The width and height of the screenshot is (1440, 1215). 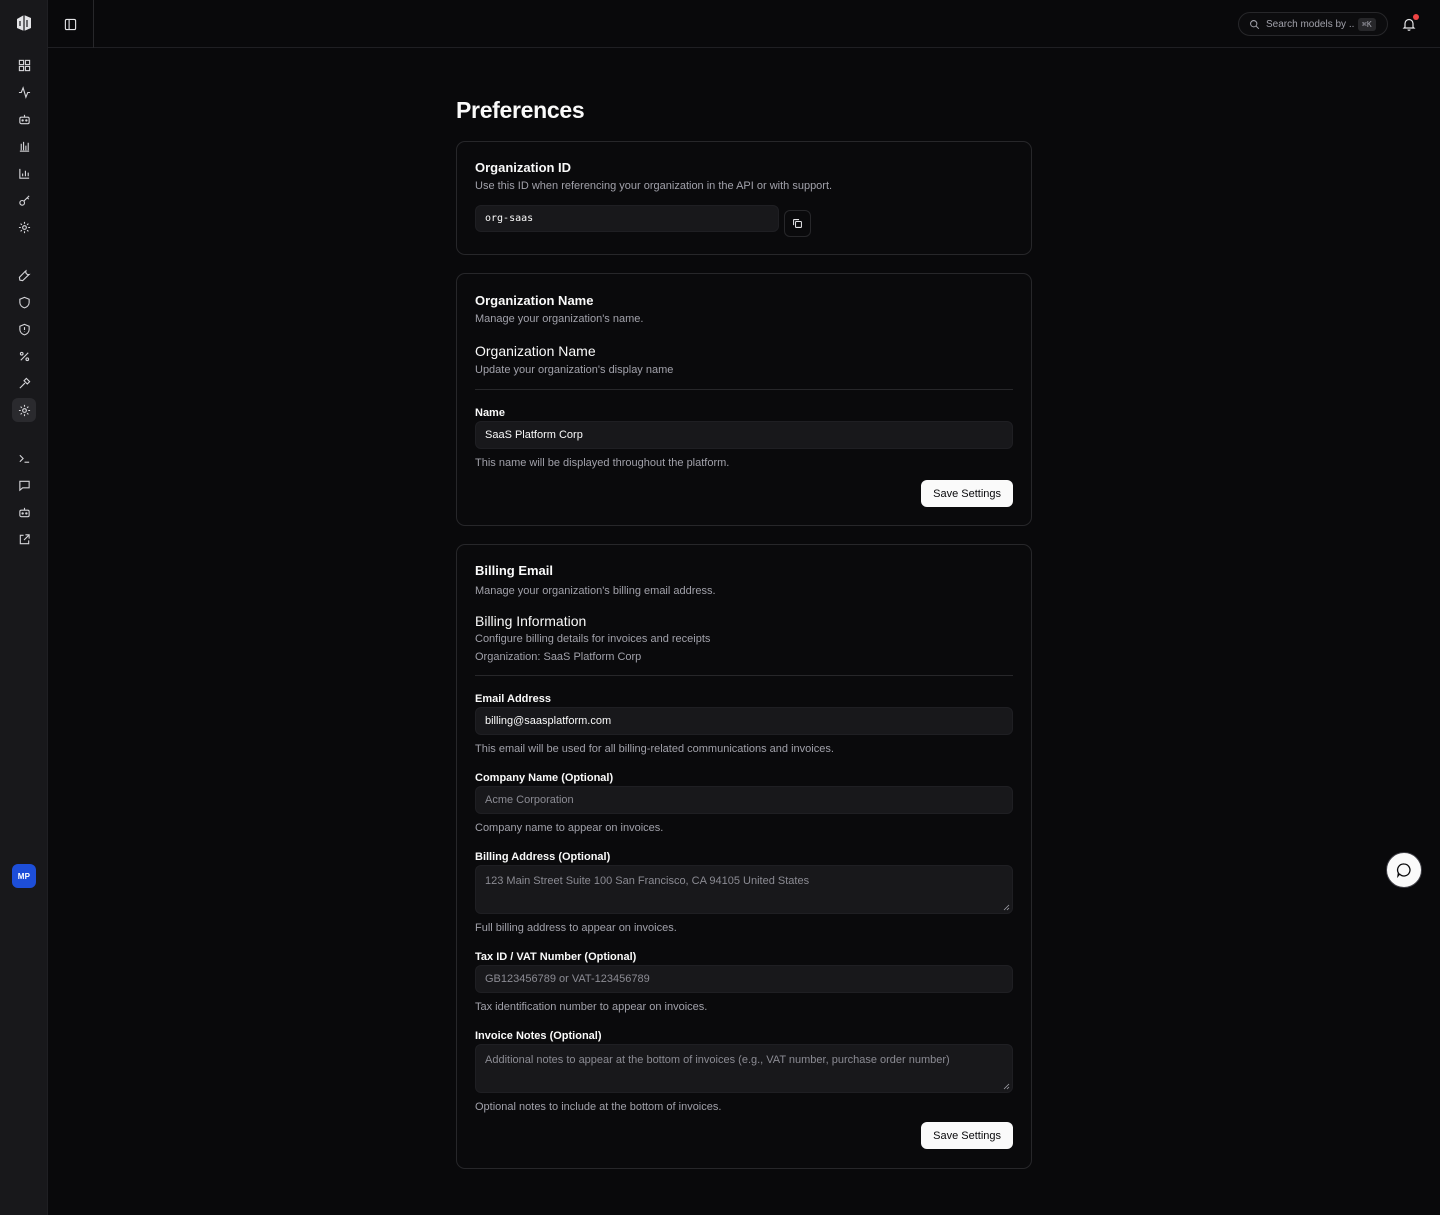 I want to click on page-title: Preferences, so click(x=520, y=110).